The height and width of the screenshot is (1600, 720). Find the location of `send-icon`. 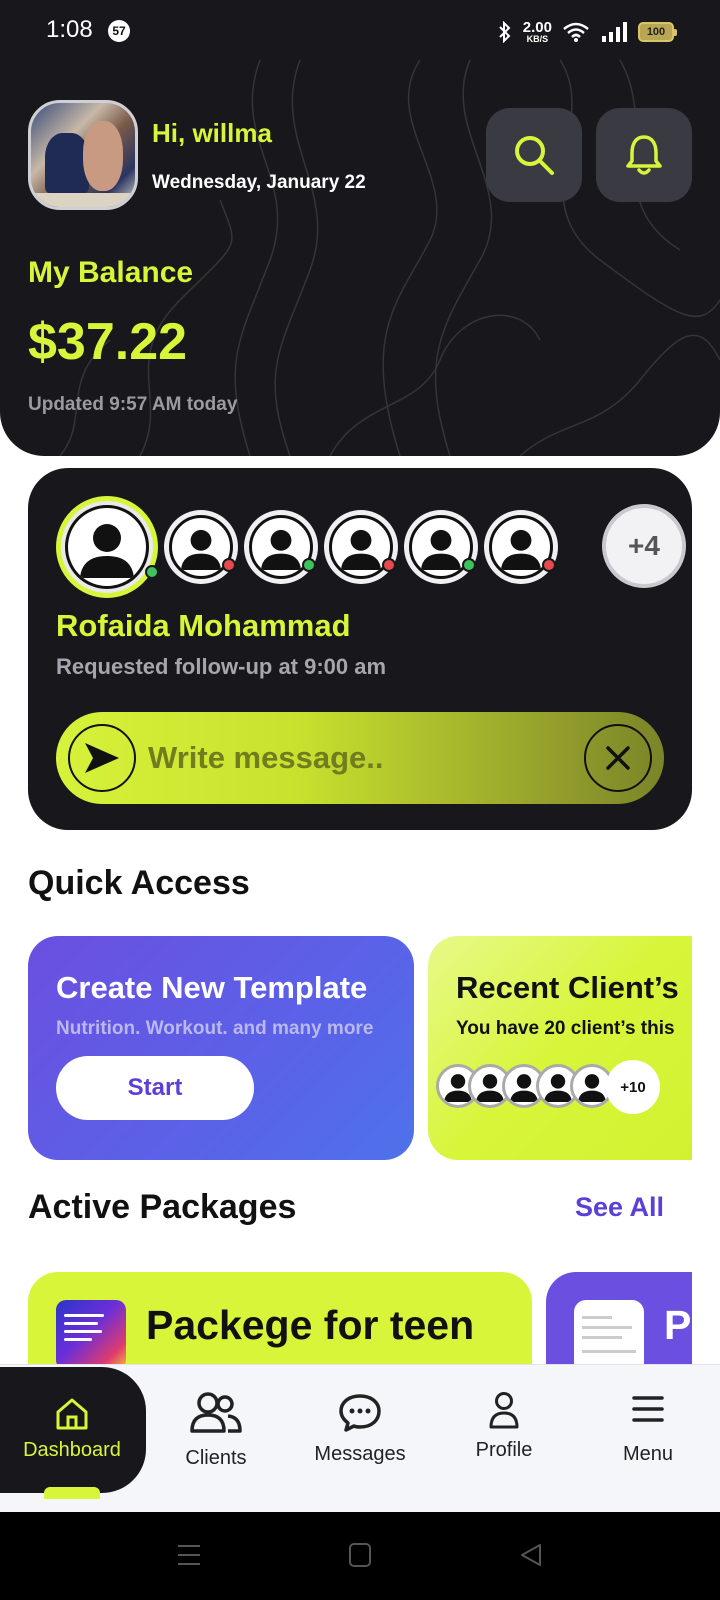

send-icon is located at coordinates (102, 758).